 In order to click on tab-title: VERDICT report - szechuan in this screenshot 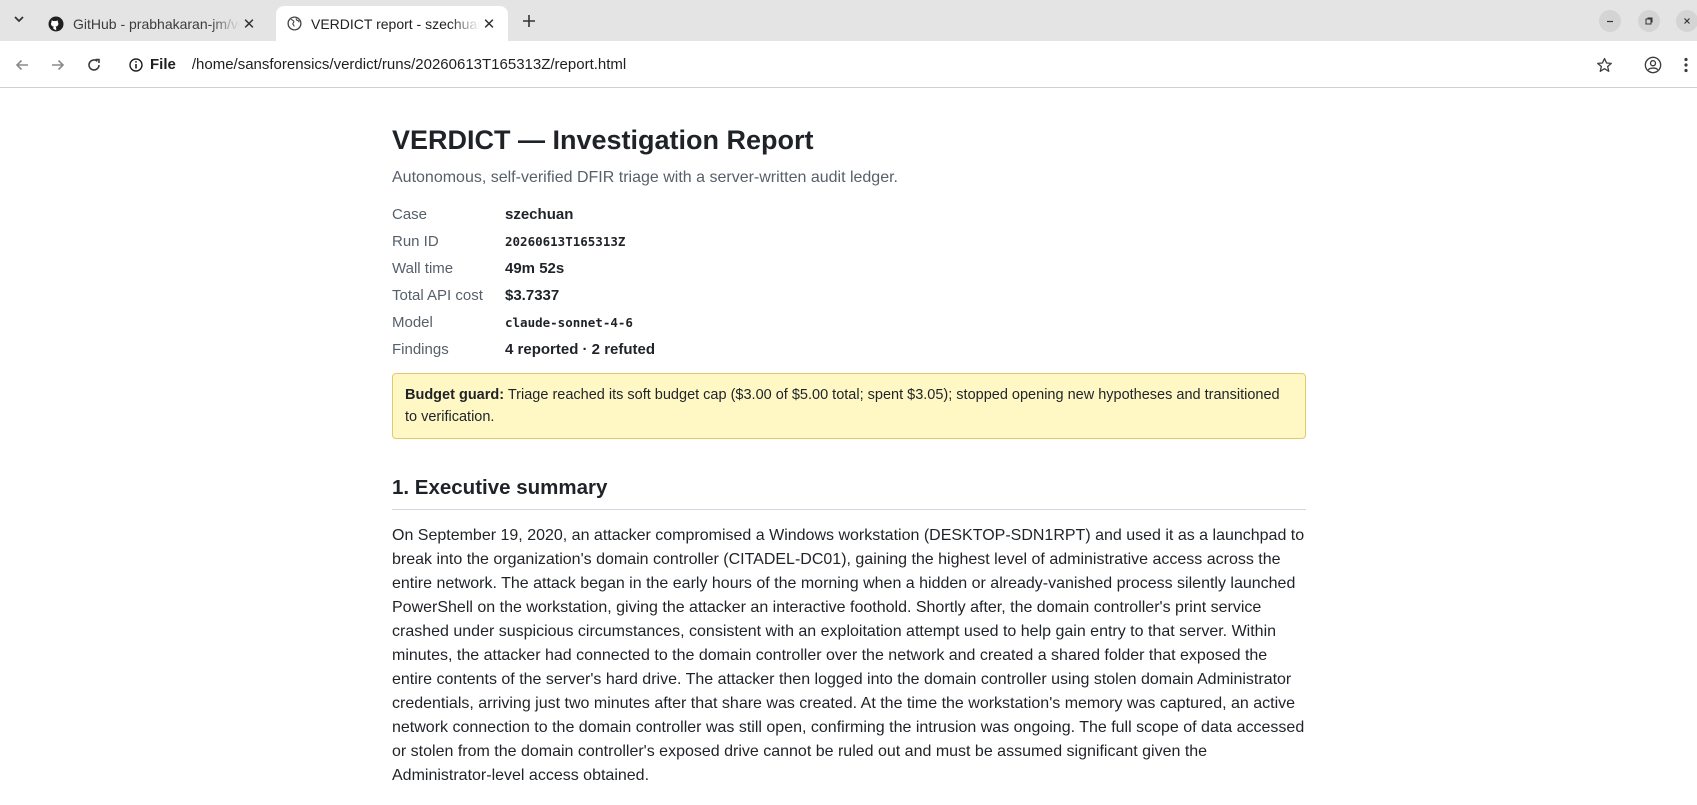, I will do `click(395, 23)`.